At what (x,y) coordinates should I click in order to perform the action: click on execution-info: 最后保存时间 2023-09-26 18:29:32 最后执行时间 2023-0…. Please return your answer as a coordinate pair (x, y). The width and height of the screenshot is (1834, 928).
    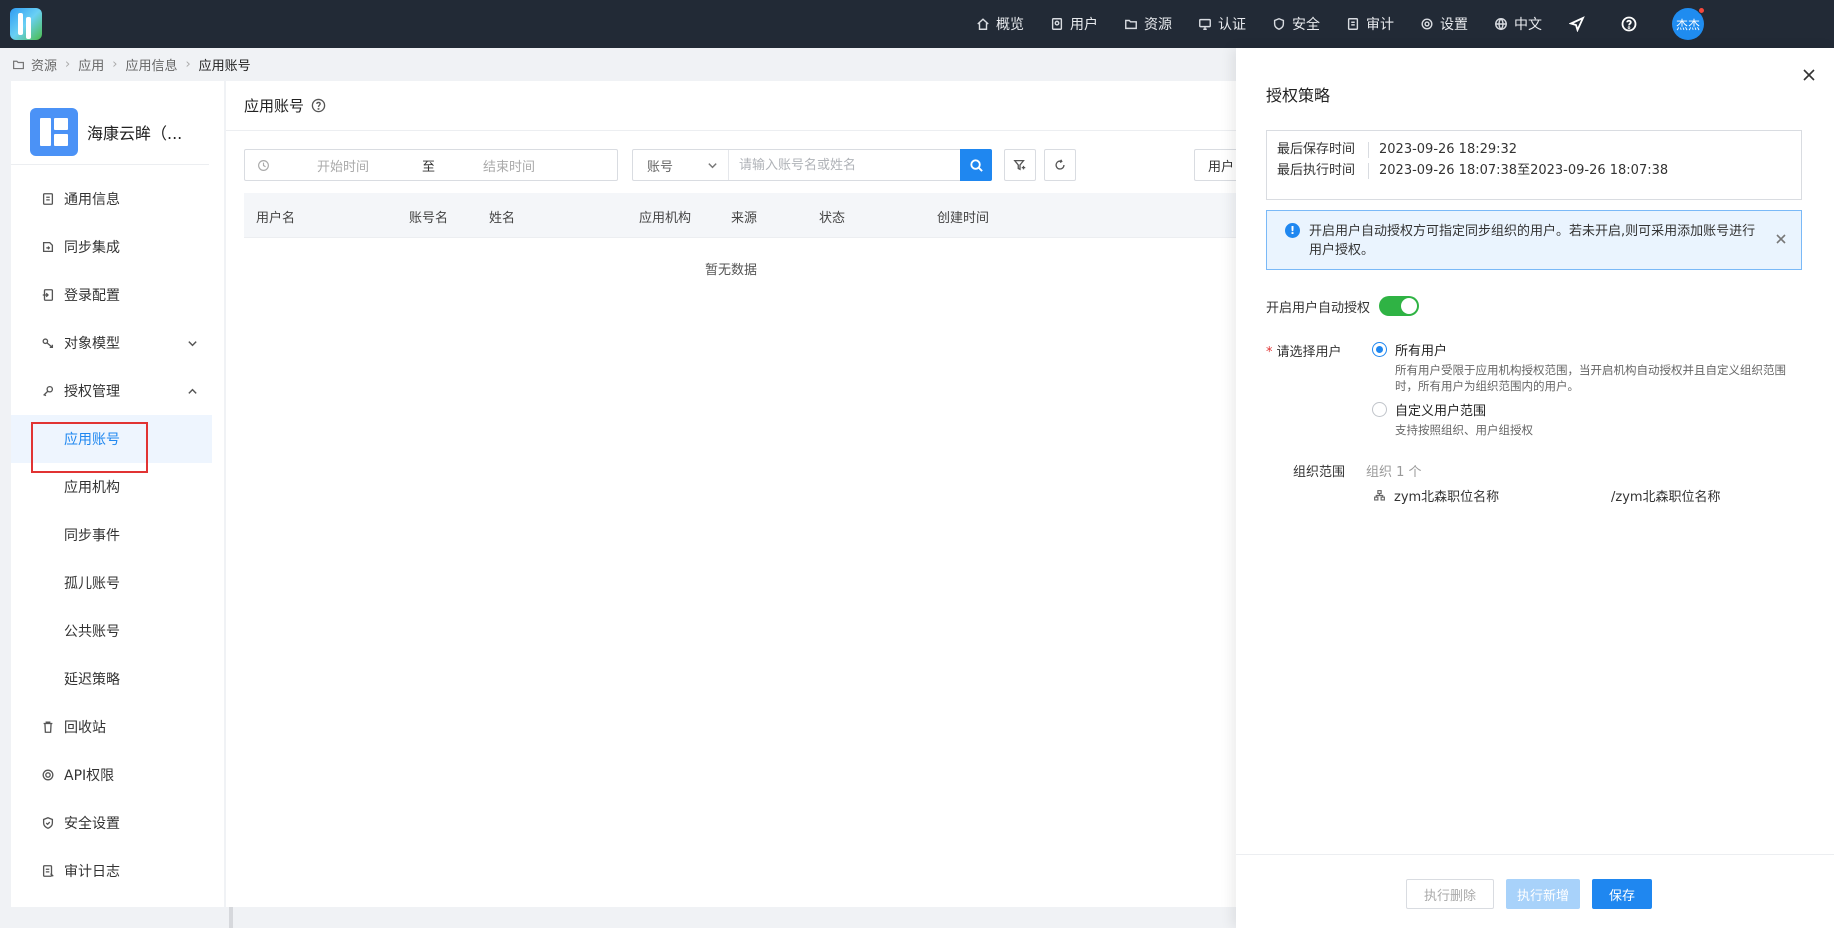
    Looking at the image, I should click on (1534, 165).